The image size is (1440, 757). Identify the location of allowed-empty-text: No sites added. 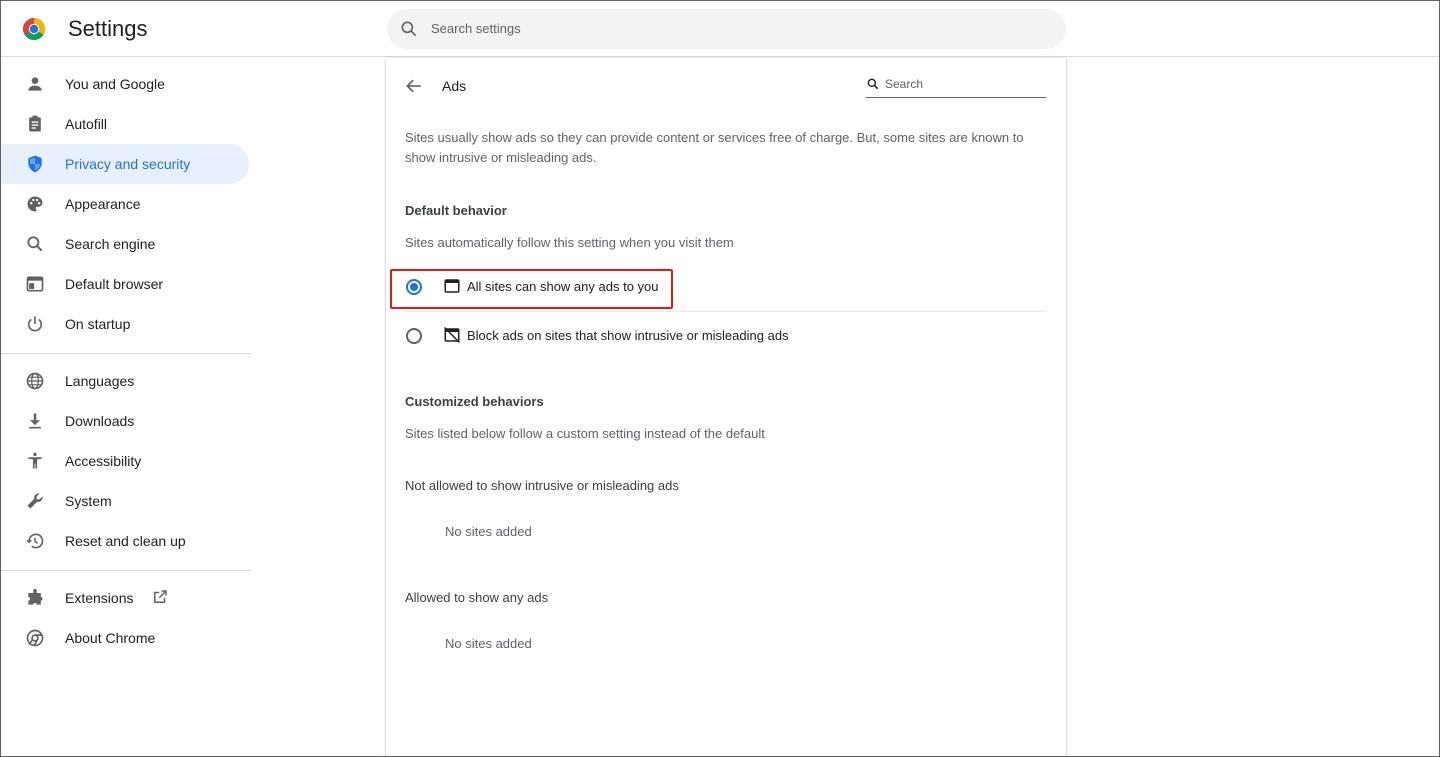
(488, 643).